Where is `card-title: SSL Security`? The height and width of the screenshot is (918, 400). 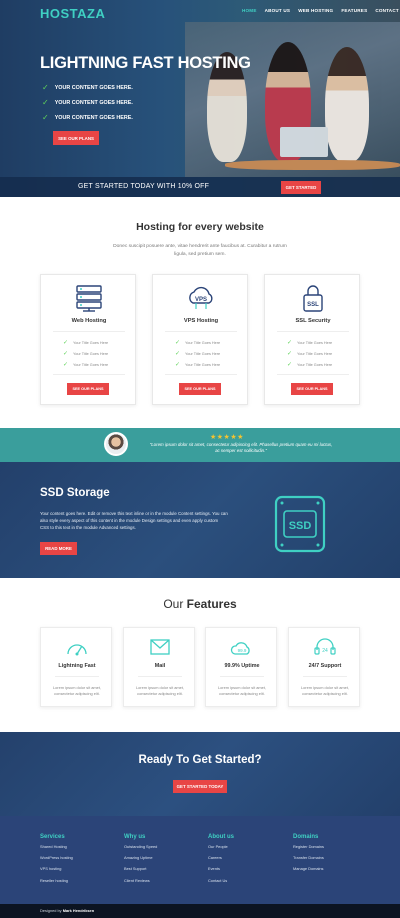
card-title: SSL Security is located at coordinates (313, 321).